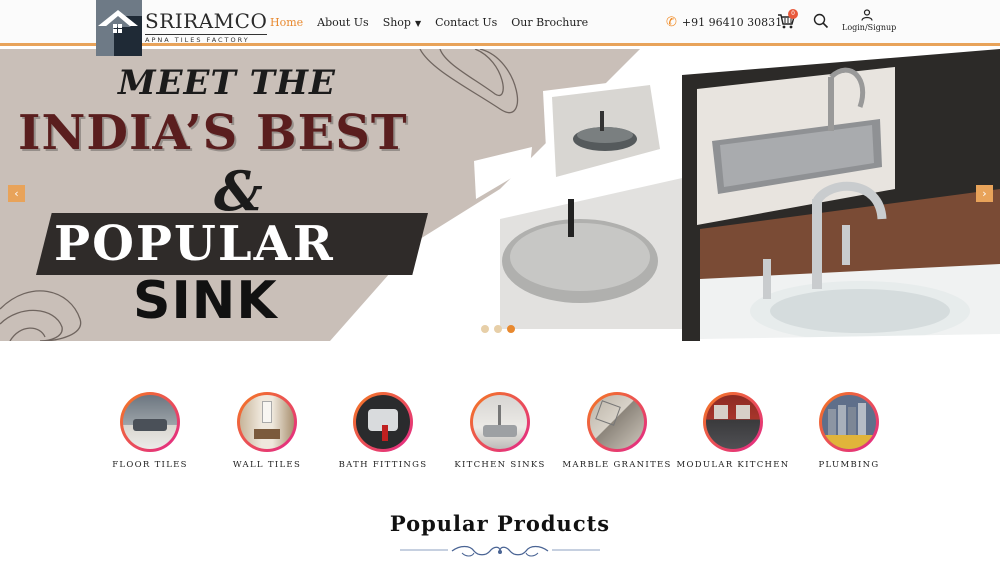 The width and height of the screenshot is (1000, 563). I want to click on category-marble-granites: MARBLE GRANITES, so click(617, 431).